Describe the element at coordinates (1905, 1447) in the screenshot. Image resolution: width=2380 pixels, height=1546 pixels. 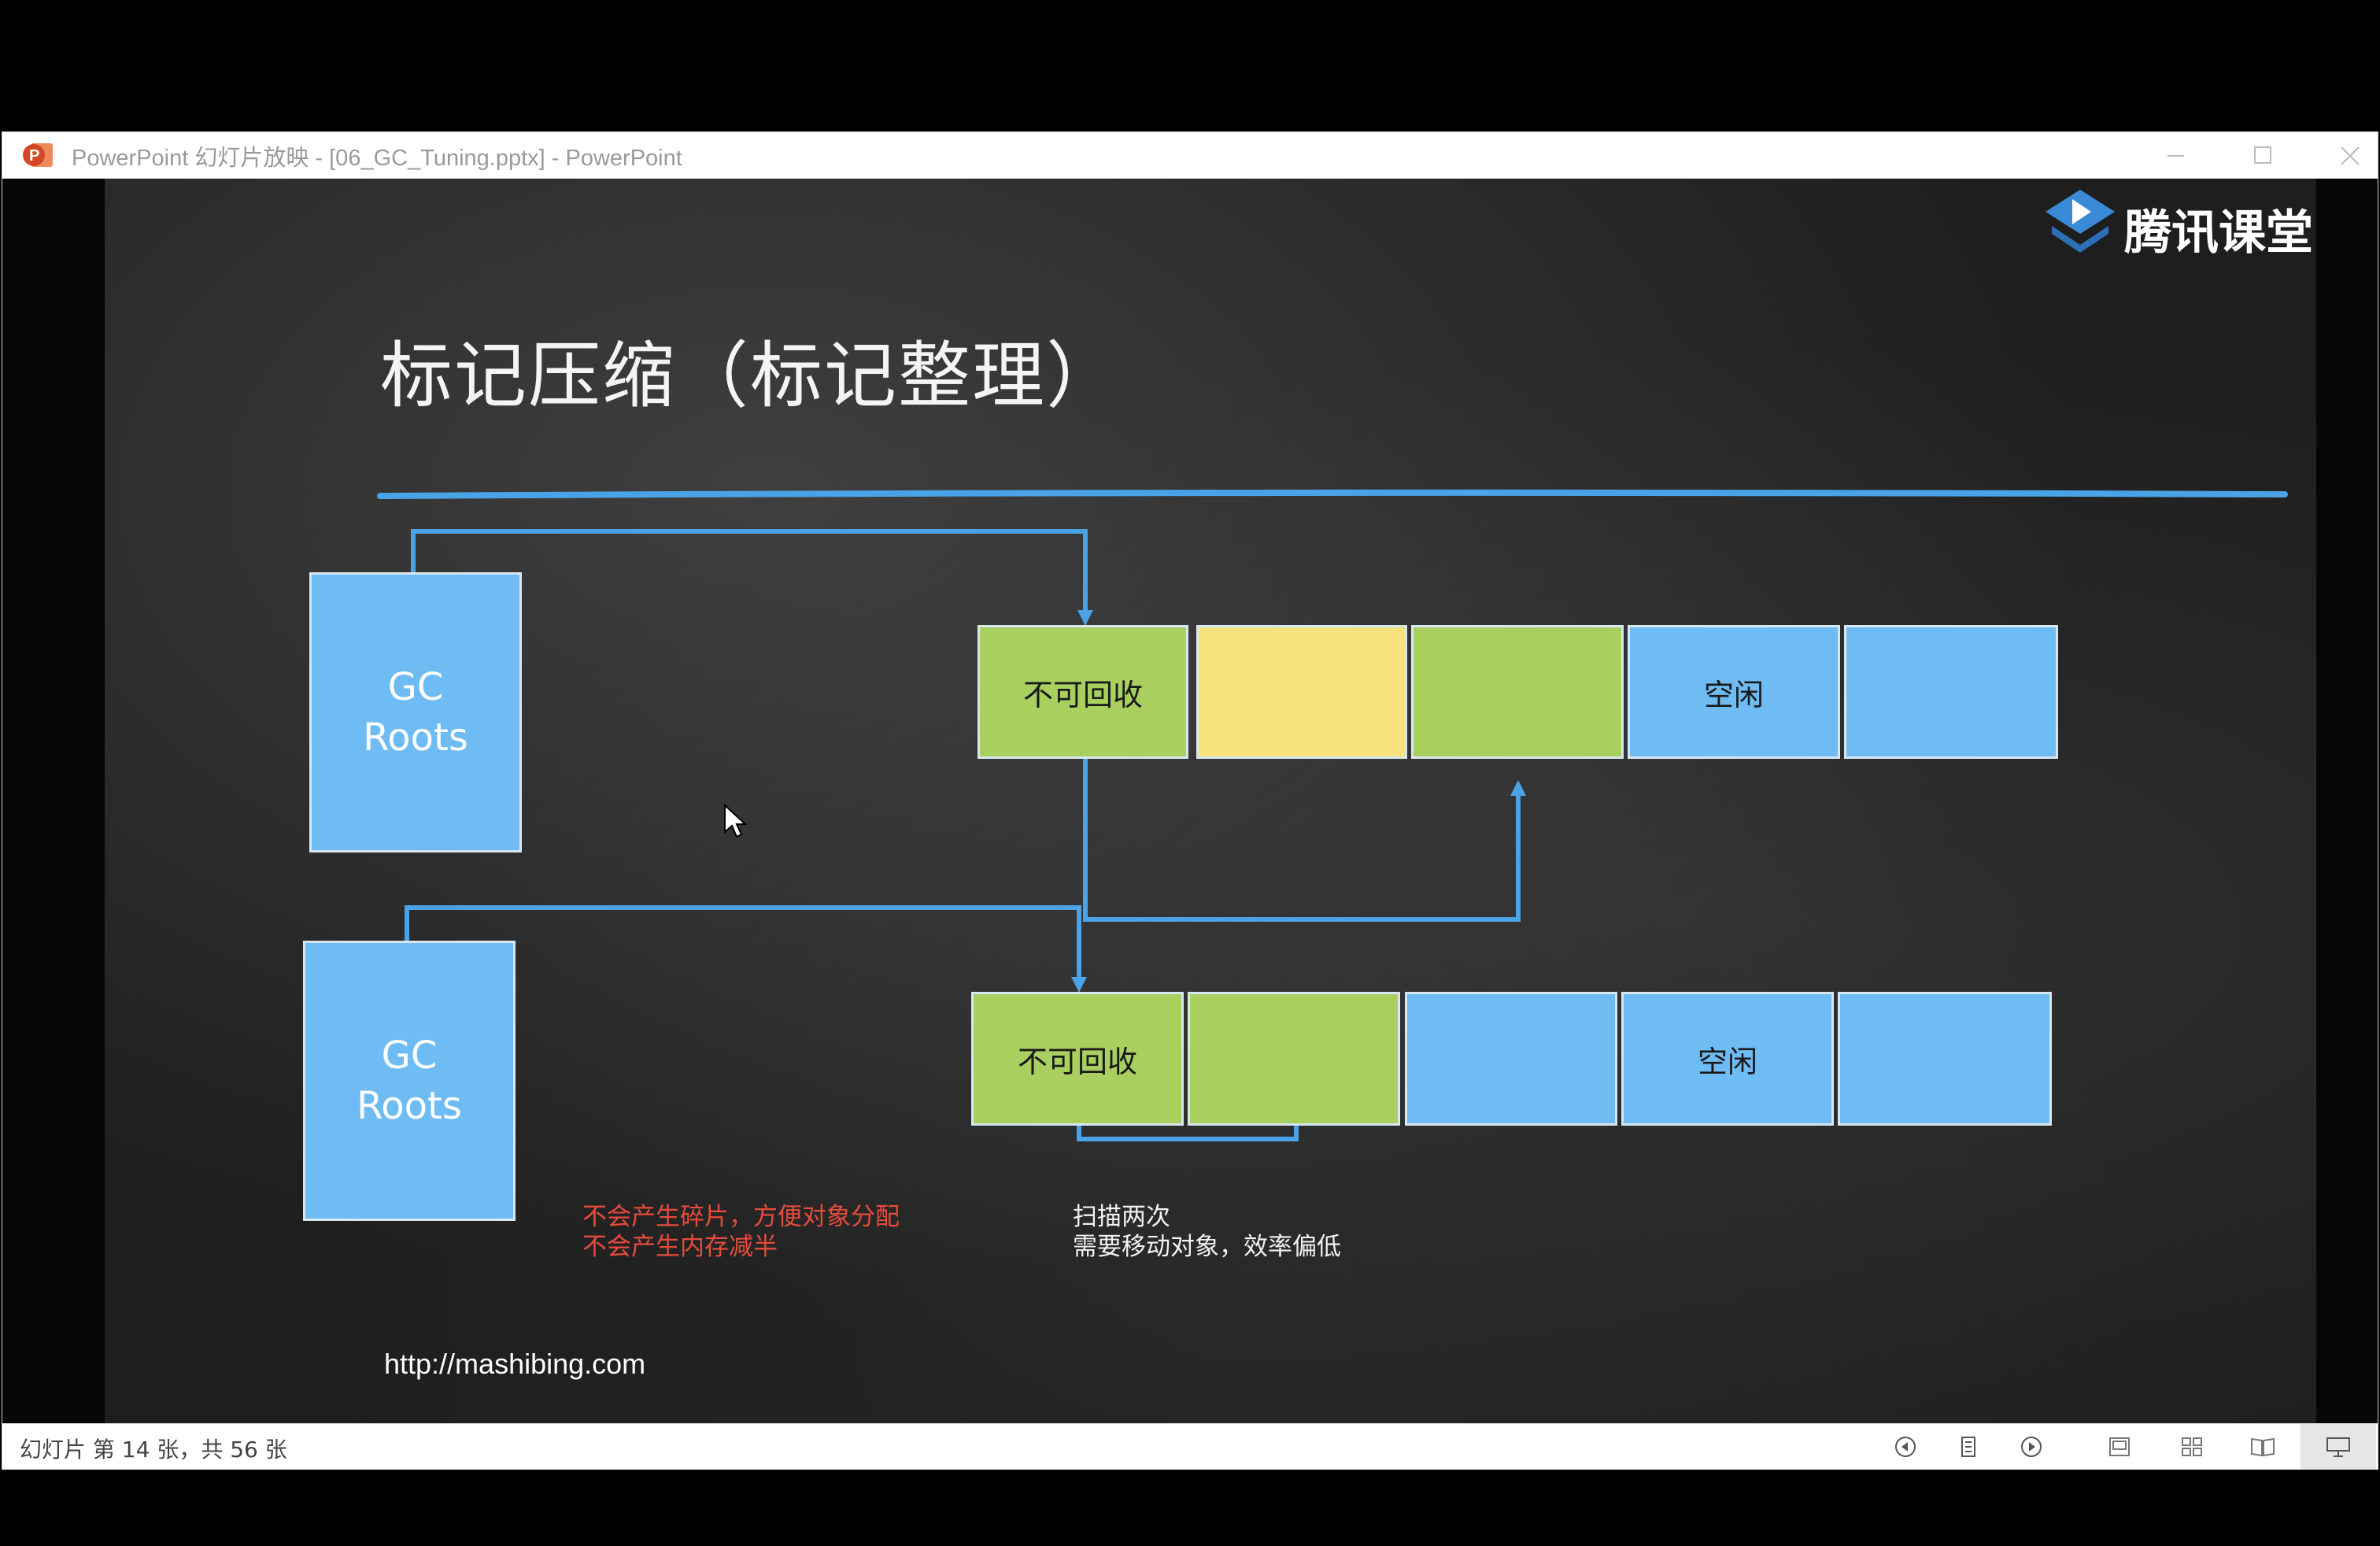
I see `previous-icon` at that location.